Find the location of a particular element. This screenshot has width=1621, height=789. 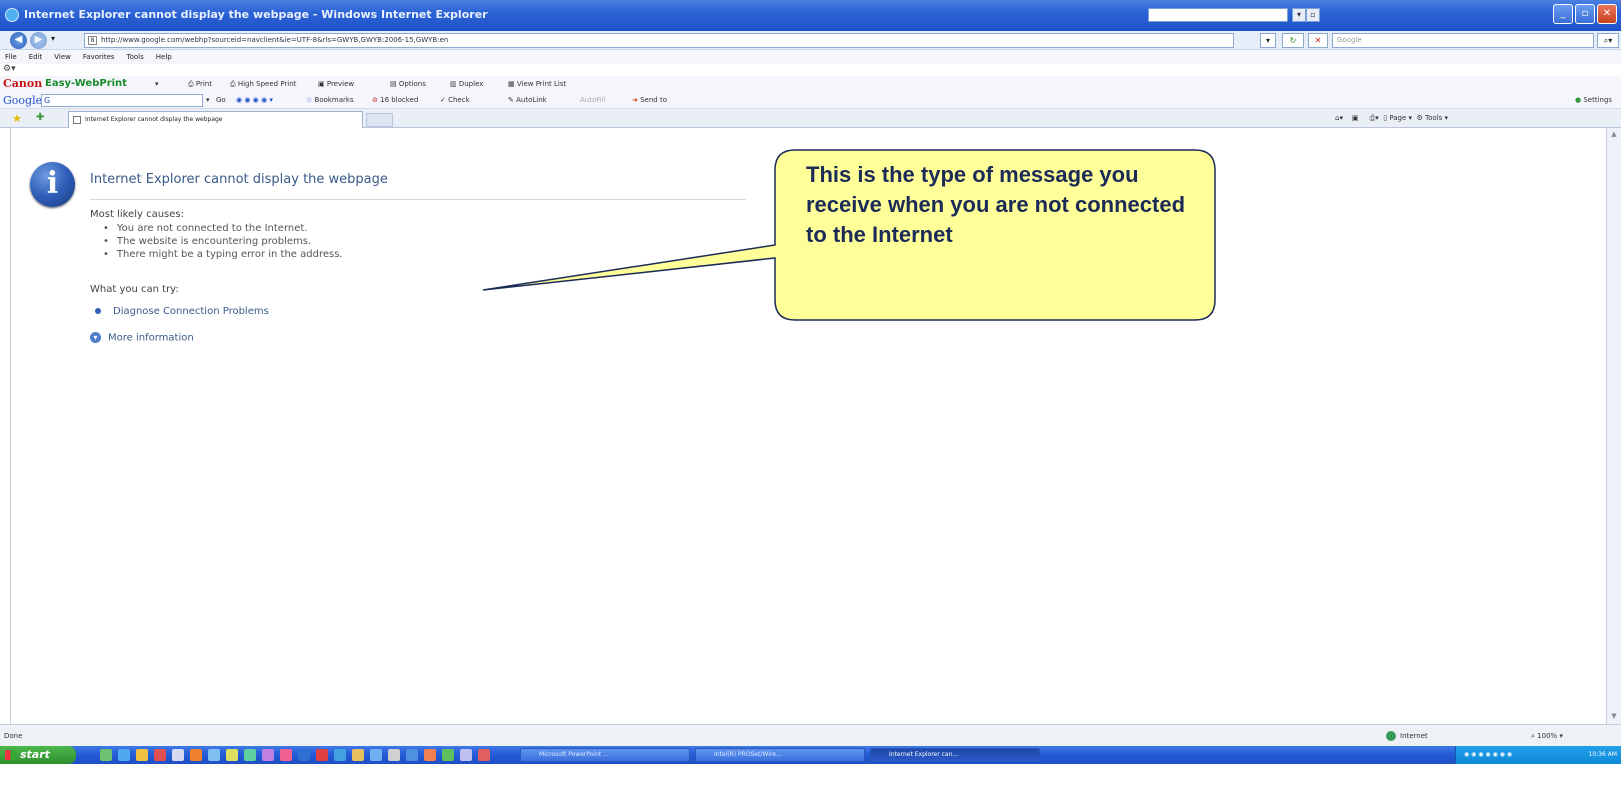

canon-menu-dropdown-icon: ▾ is located at coordinates (157, 84).